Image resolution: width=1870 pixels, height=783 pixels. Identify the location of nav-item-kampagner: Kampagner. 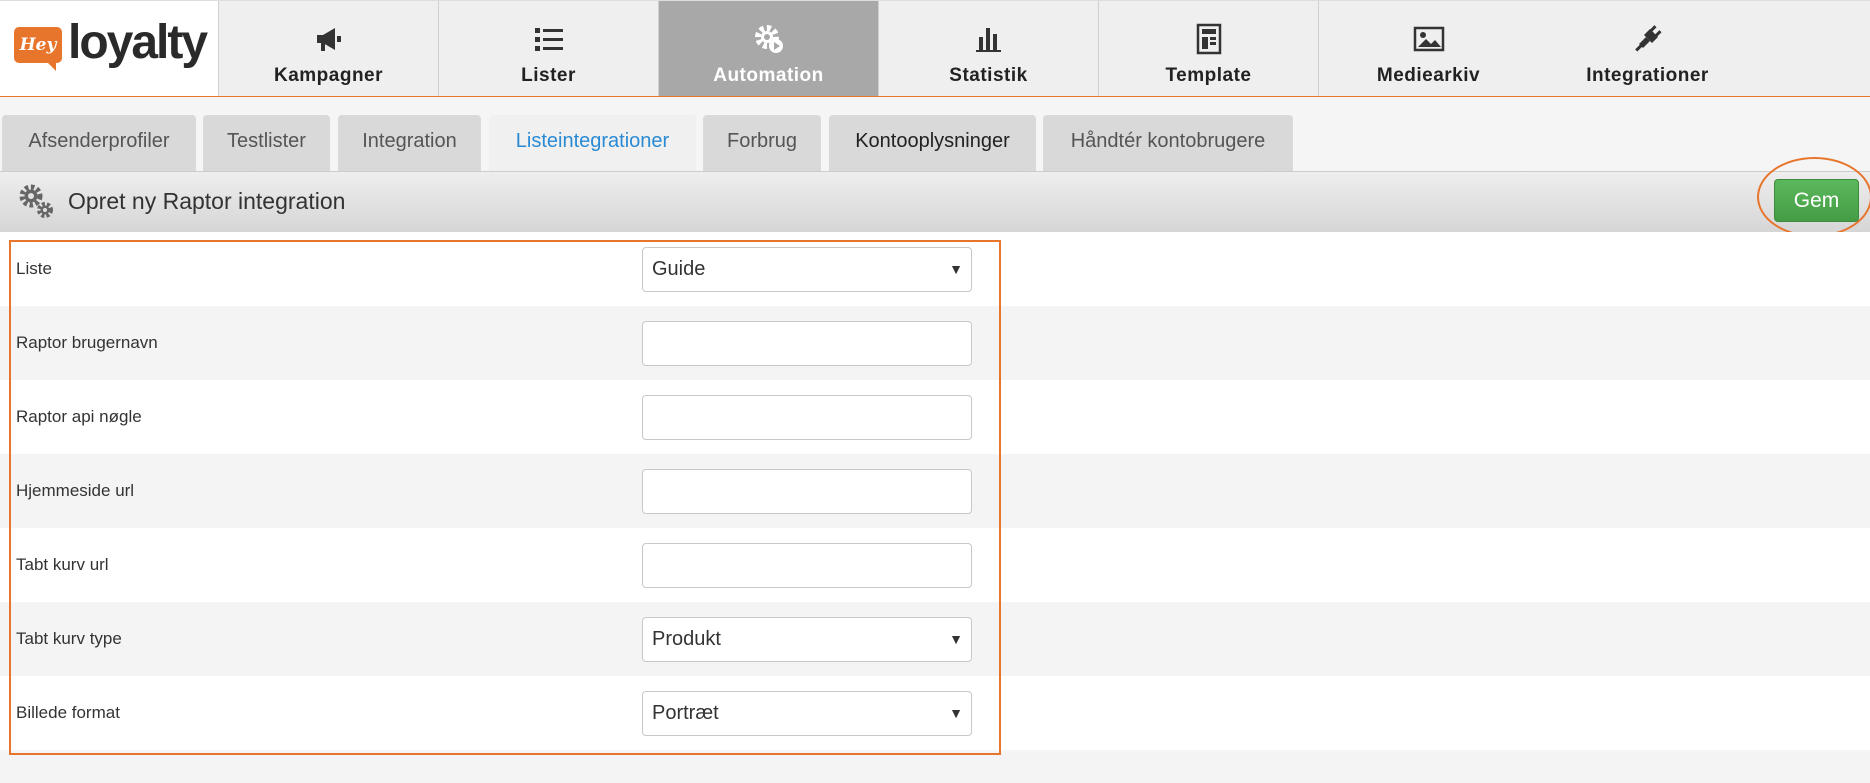
(329, 48).